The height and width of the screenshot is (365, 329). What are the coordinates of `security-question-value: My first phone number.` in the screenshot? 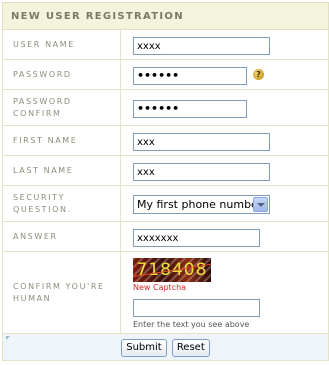 It's located at (201, 204).